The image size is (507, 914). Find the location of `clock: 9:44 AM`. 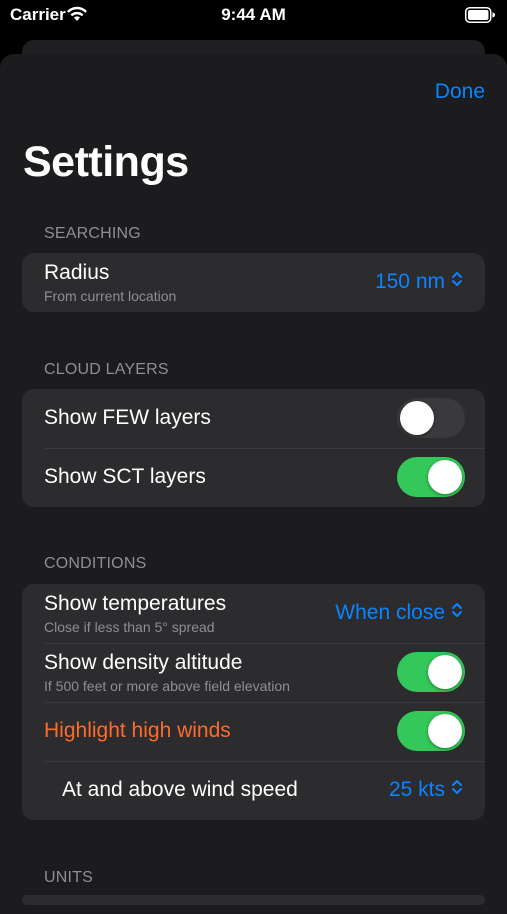

clock: 9:44 AM is located at coordinates (253, 14).